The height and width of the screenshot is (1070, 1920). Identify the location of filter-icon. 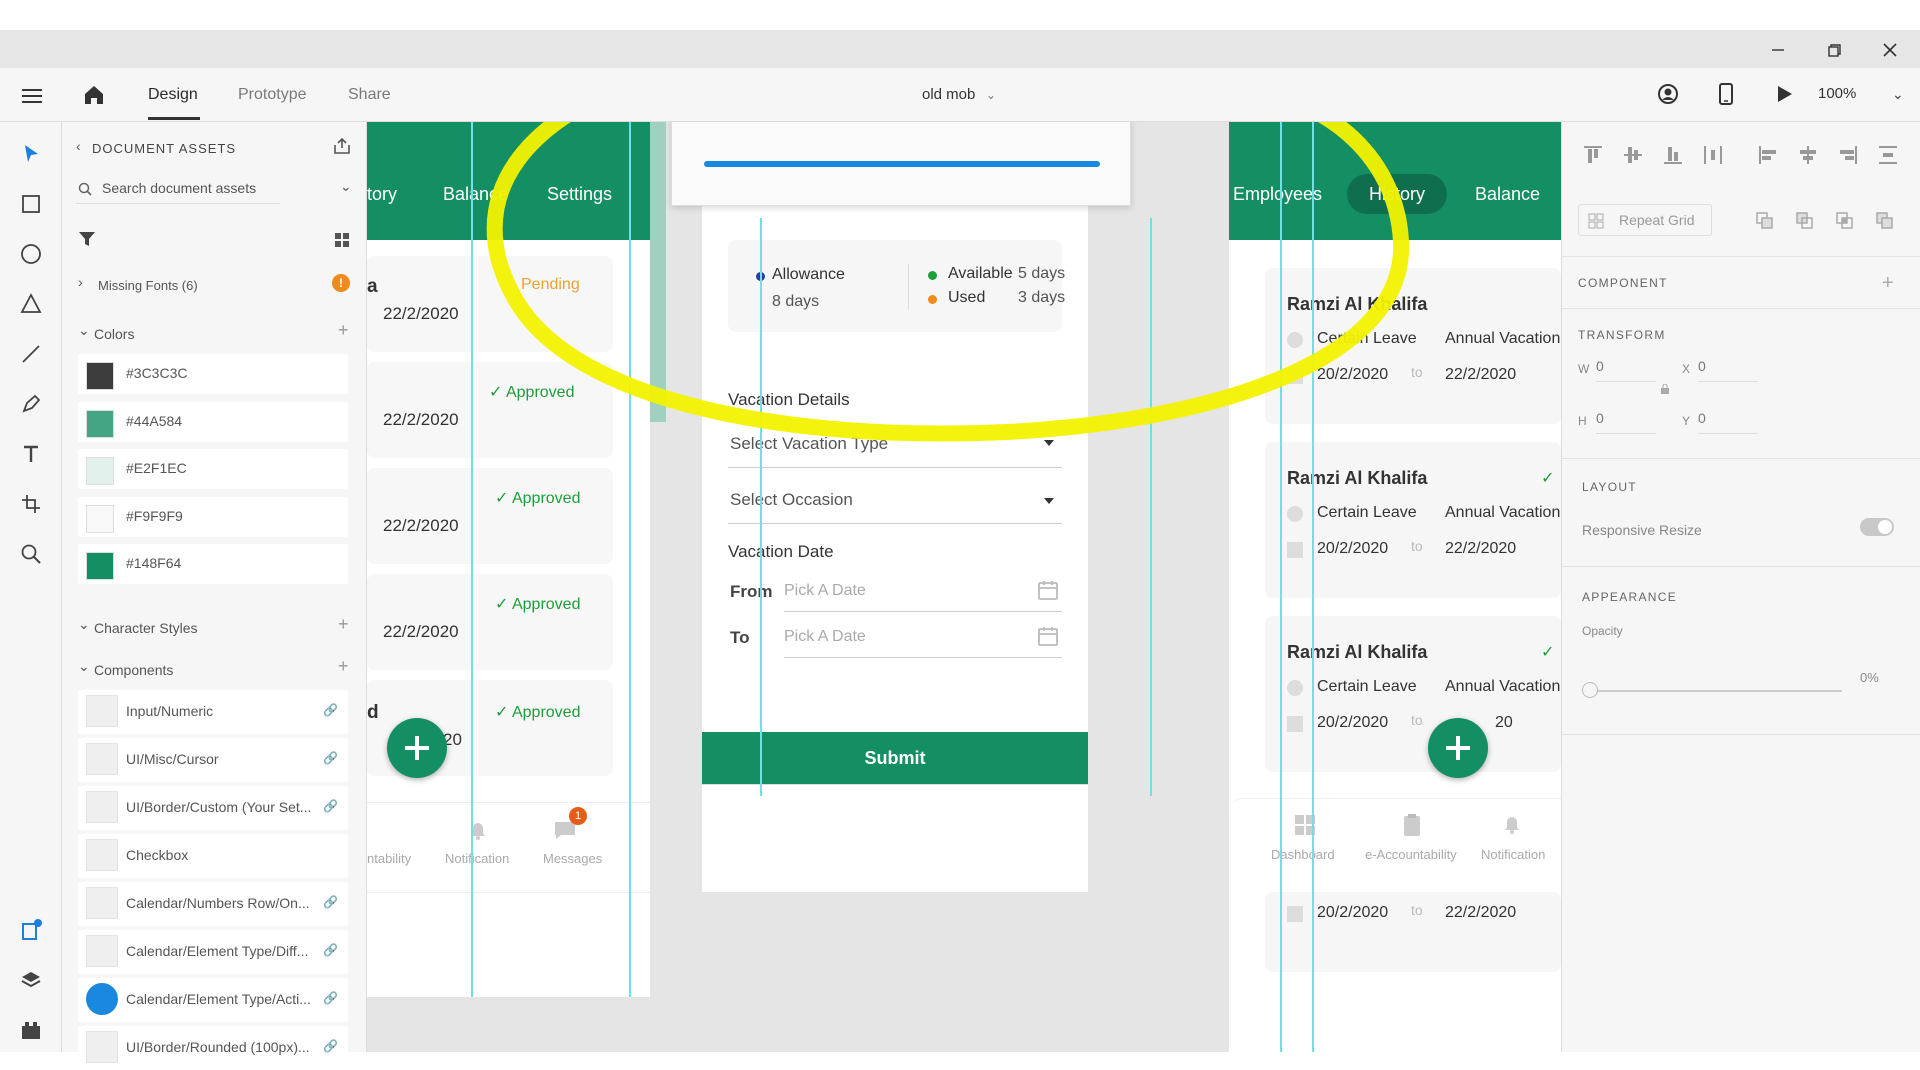
(87, 239).